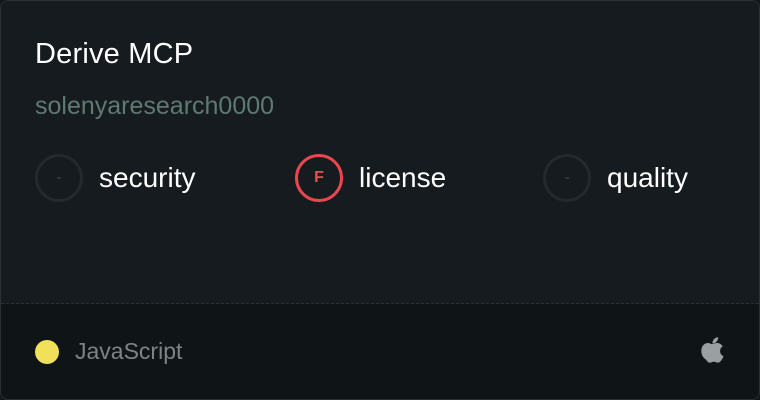 Image resolution: width=760 pixels, height=400 pixels. Describe the element at coordinates (47, 352) in the screenshot. I see `language-color-dot` at that location.